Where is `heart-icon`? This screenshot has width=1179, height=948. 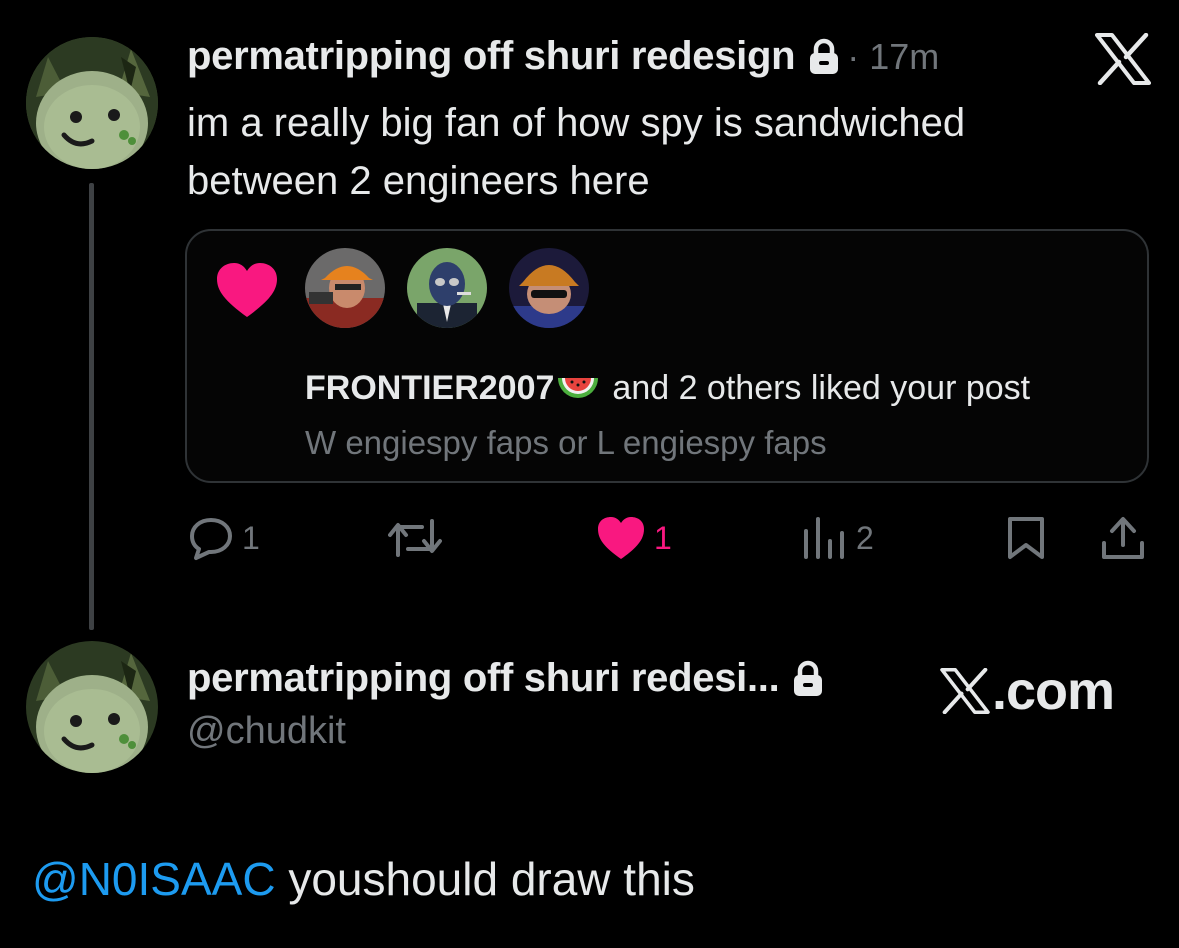
heart-icon is located at coordinates (247, 291).